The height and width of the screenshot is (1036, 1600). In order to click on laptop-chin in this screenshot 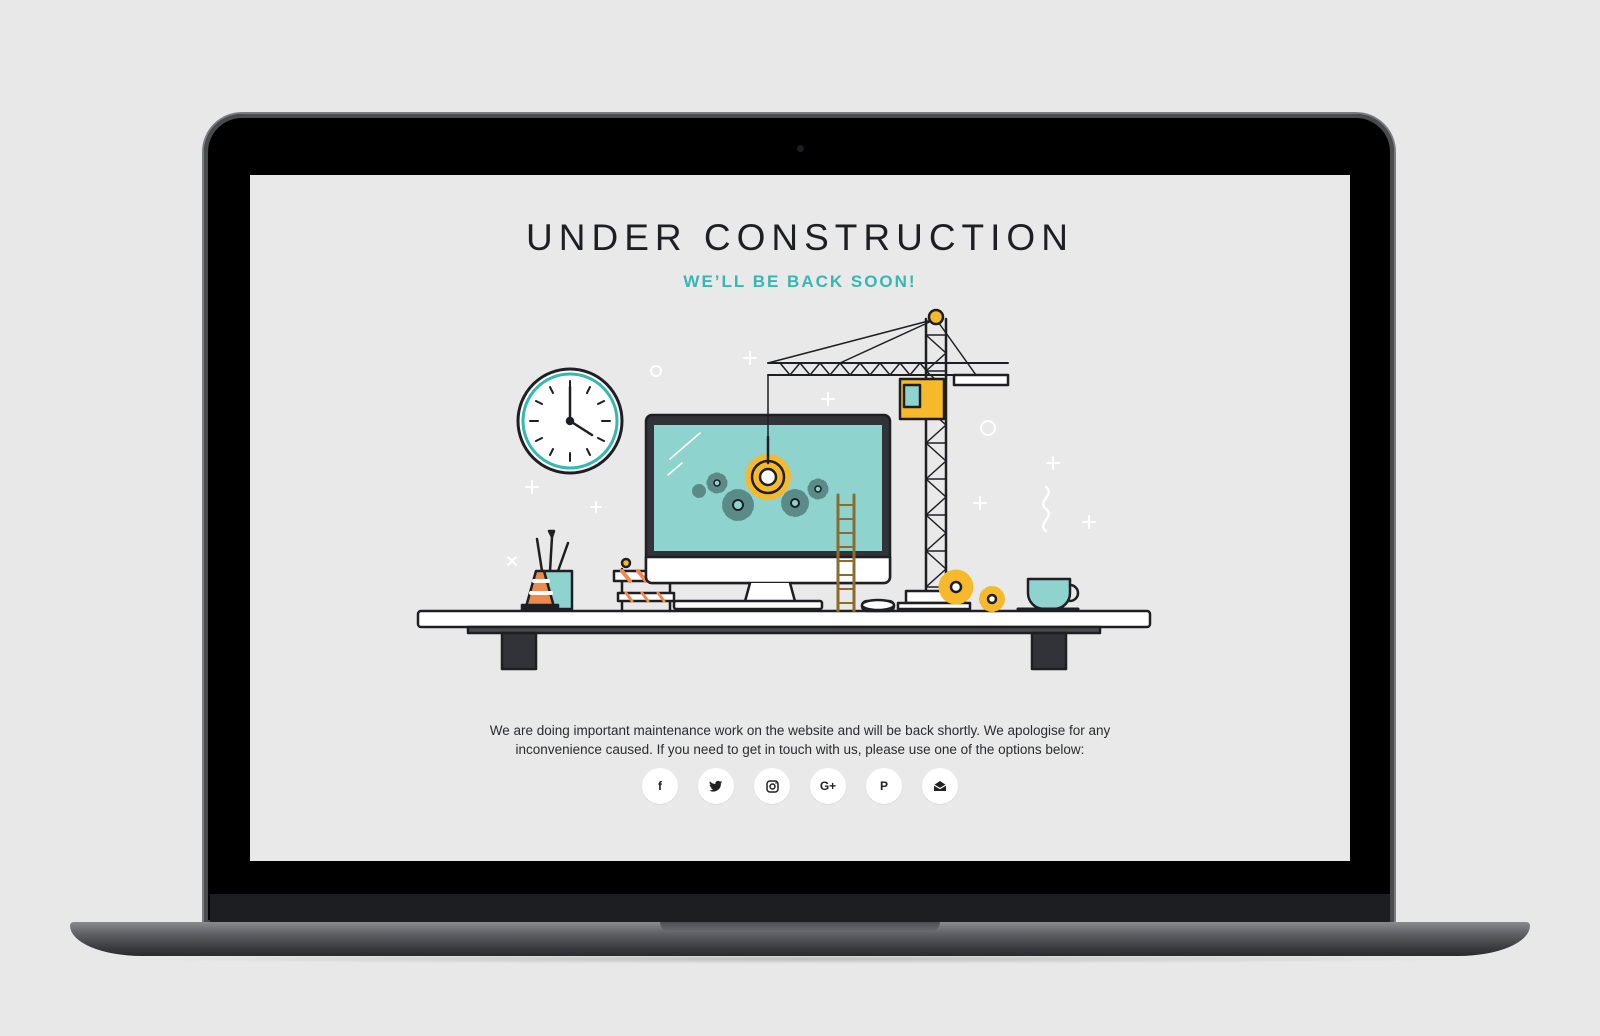, I will do `click(800, 909)`.